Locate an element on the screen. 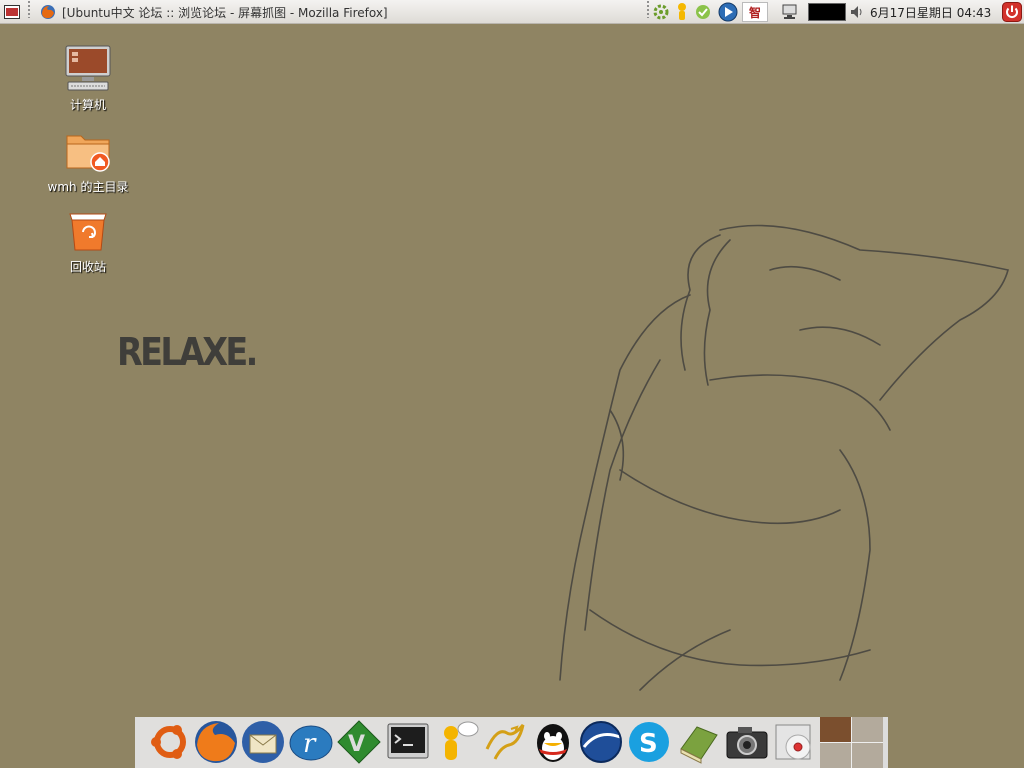 Image resolution: width=1024 pixels, height=768 pixels. vim-icon: V is located at coordinates (359, 742).